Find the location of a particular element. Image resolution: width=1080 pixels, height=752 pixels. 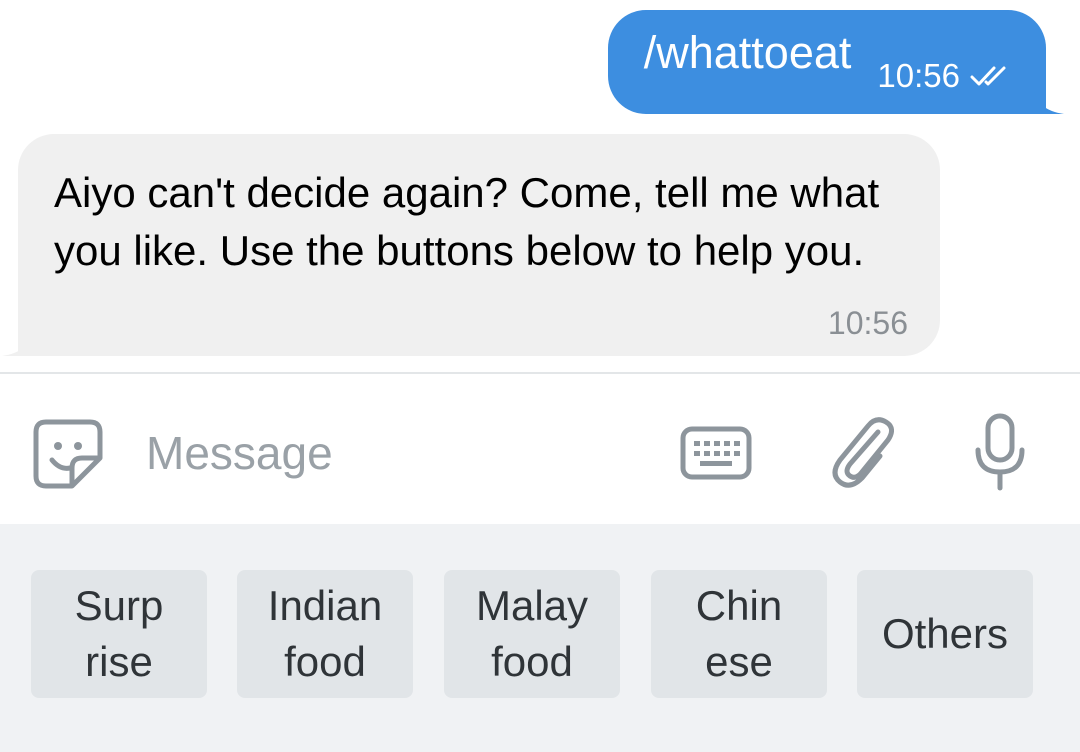

microphone-icon is located at coordinates (1000, 452).